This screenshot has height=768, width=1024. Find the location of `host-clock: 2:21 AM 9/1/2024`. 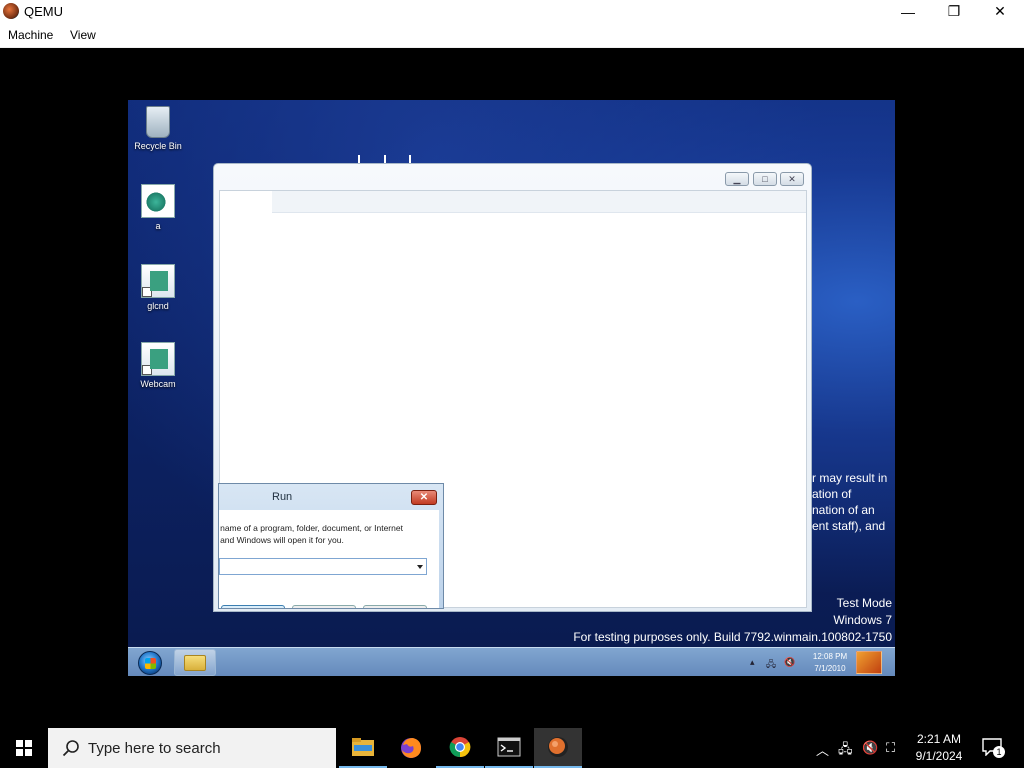

host-clock: 2:21 AM 9/1/2024 is located at coordinates (939, 748).